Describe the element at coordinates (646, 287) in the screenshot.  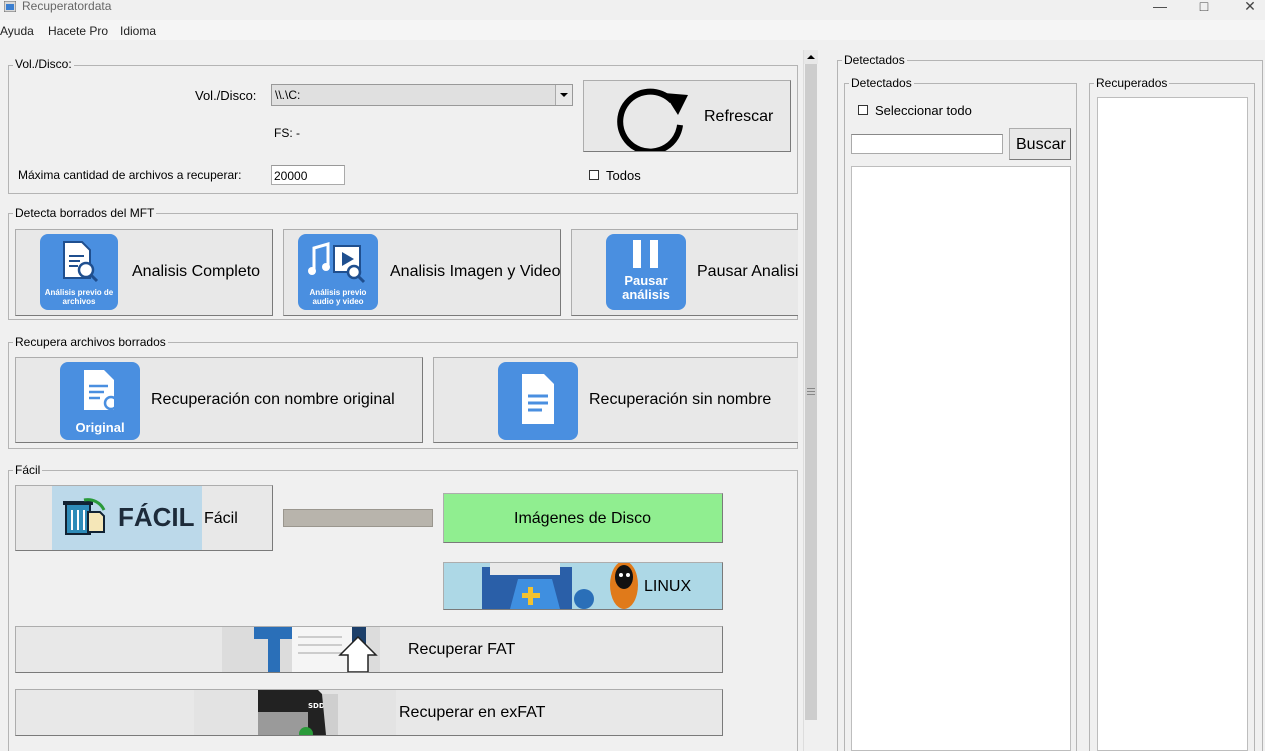
I see `pause-icon-caption: Pausar análisis` at that location.